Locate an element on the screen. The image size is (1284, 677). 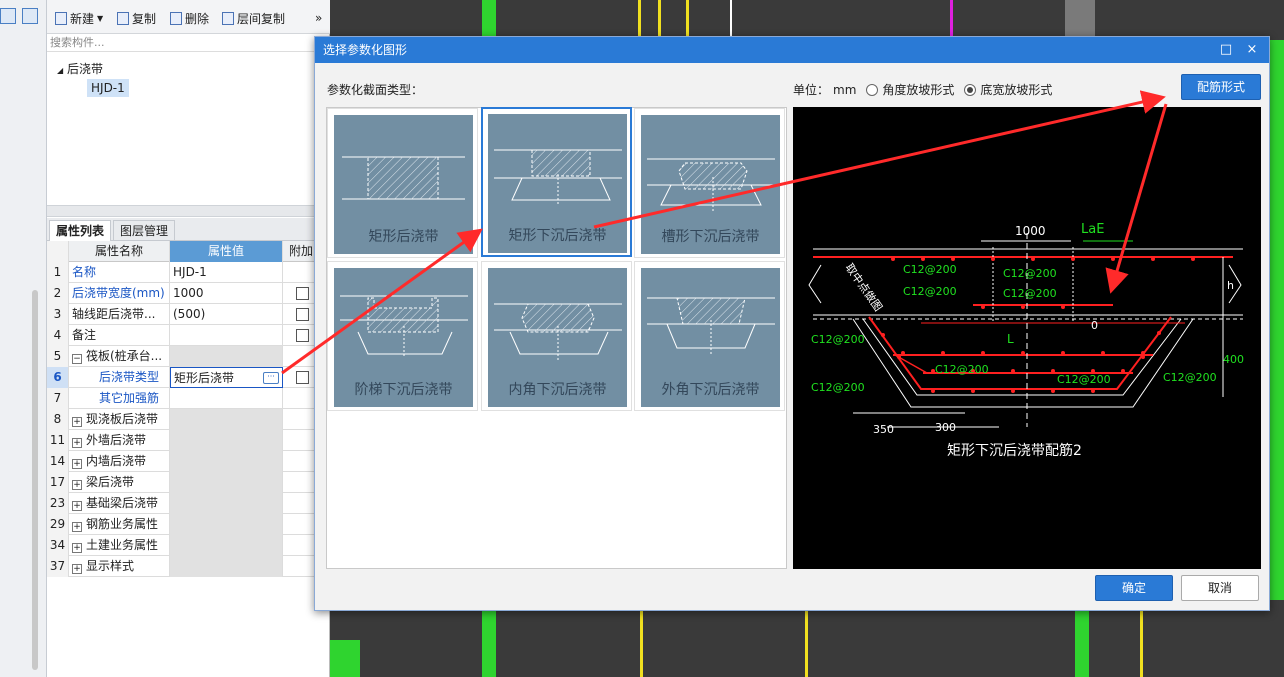
table-row: 7 其它加强筋 is located at coordinates (188, 398).